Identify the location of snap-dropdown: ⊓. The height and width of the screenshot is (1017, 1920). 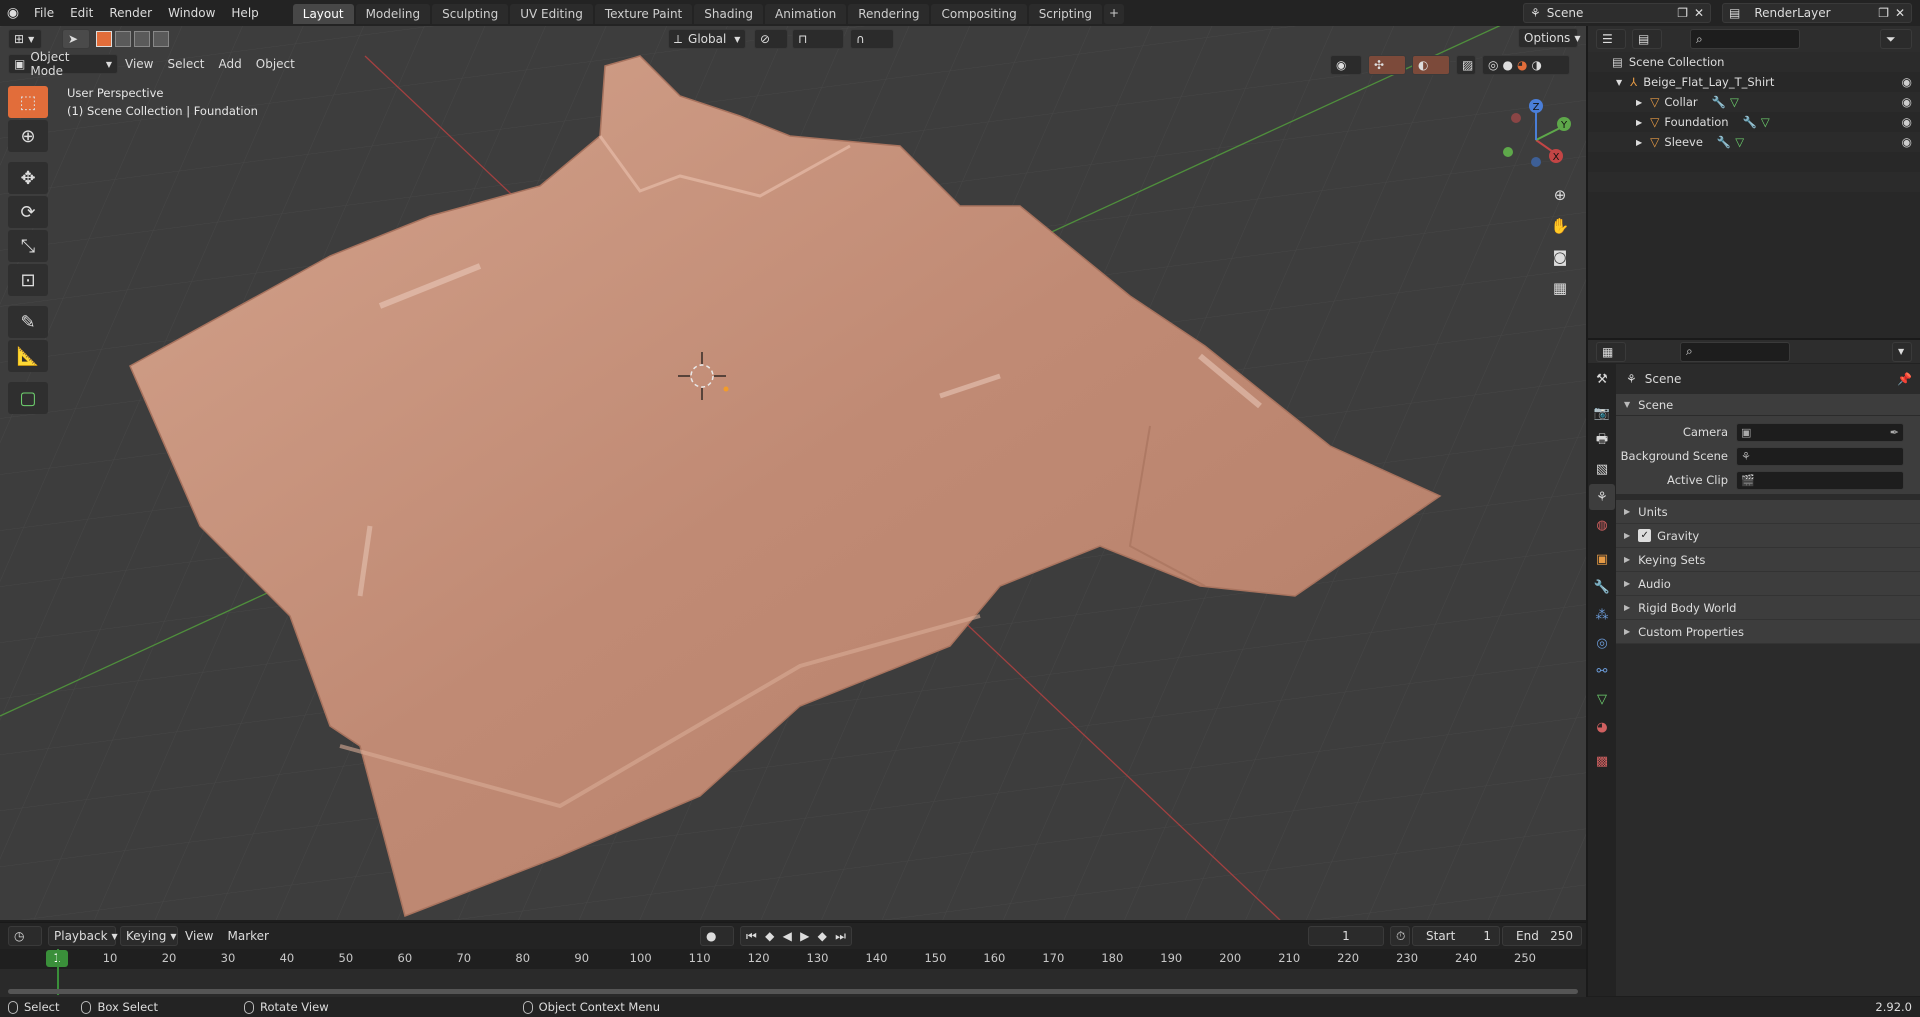
(818, 39).